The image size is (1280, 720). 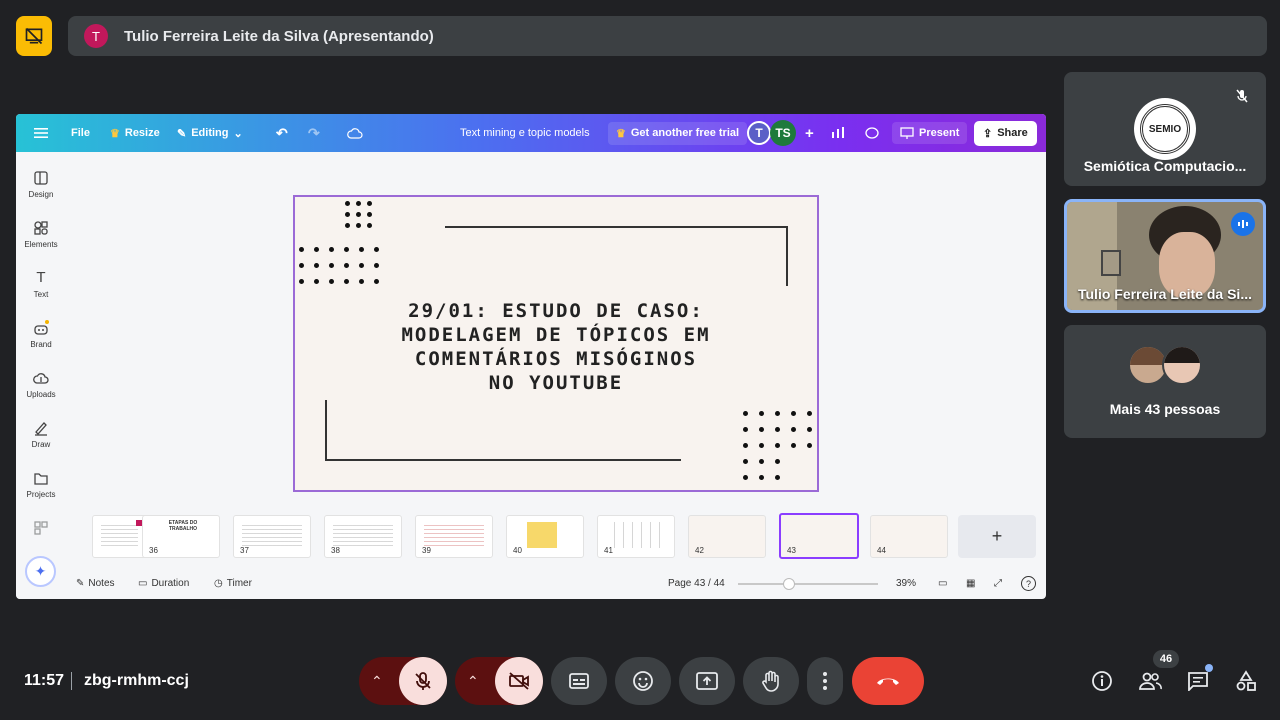 I want to click on chat-button, so click(x=1199, y=679).